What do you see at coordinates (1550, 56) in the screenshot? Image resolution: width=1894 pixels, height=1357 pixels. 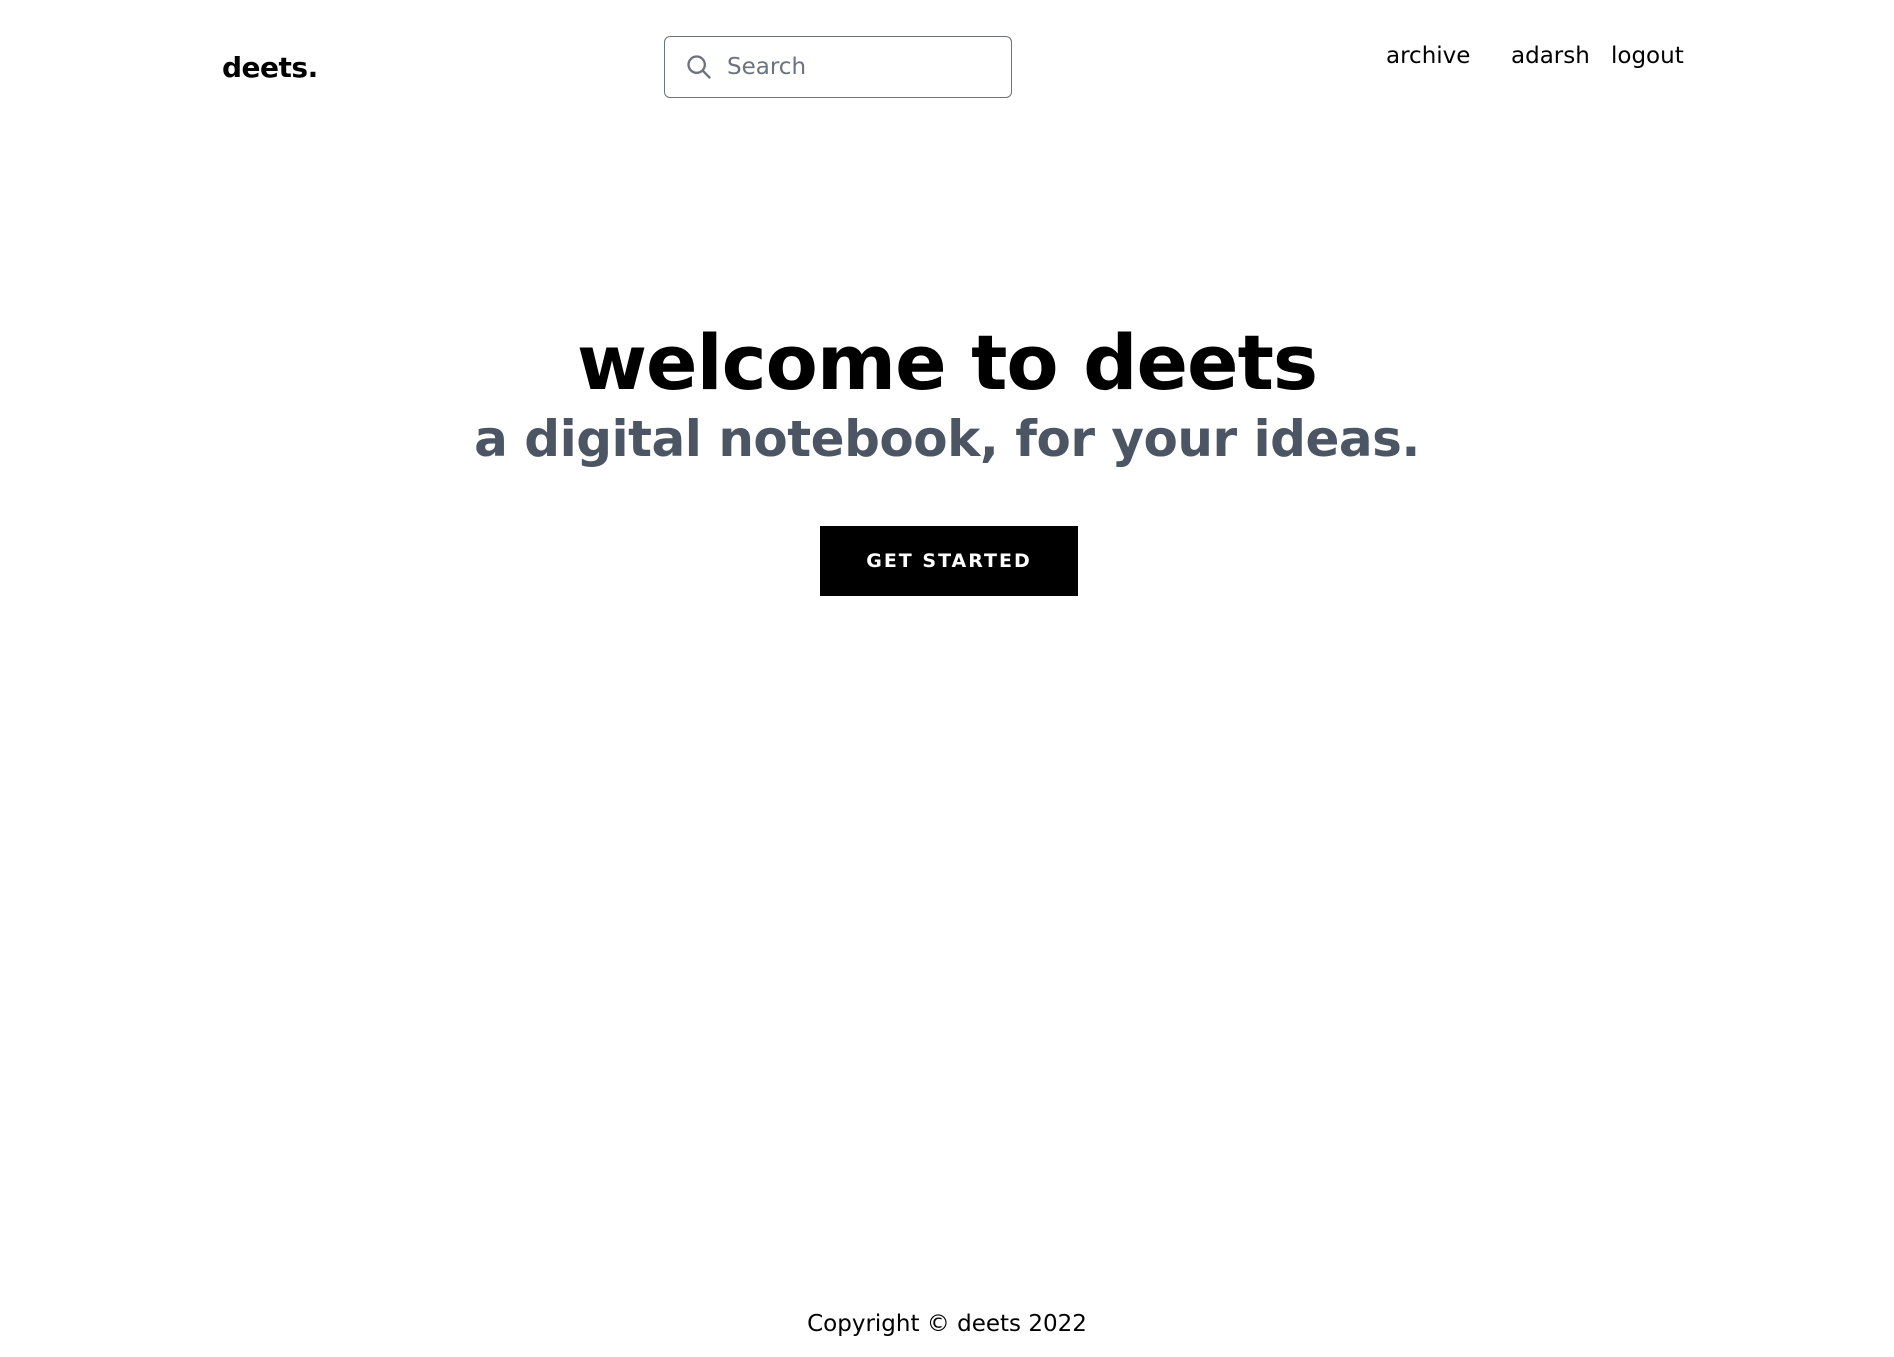 I see `nav-user-link: adarsh` at bounding box center [1550, 56].